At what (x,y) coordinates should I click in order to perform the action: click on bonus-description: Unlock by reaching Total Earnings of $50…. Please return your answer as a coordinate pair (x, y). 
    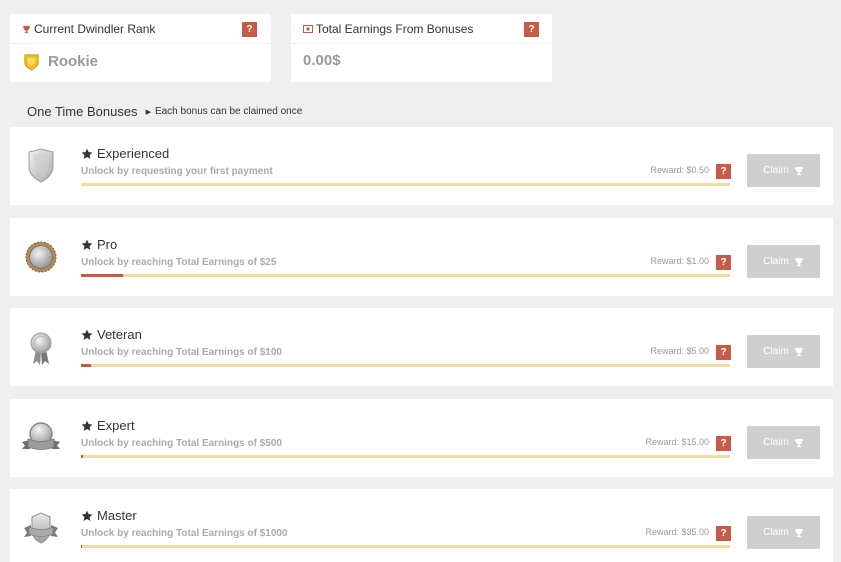
    Looking at the image, I should click on (181, 443).